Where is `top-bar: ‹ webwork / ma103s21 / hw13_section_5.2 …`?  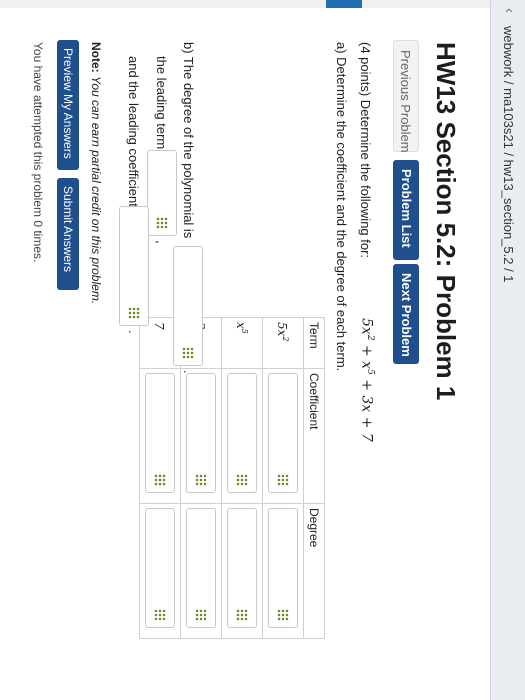 top-bar: ‹ webwork / ma103s21 / hw13_section_5.2 … is located at coordinates (507, 350).